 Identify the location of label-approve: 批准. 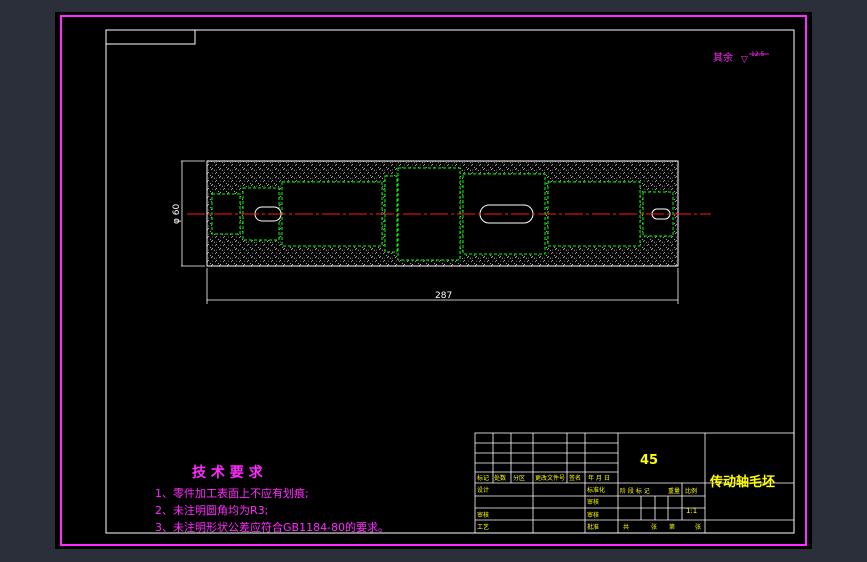
(593, 527).